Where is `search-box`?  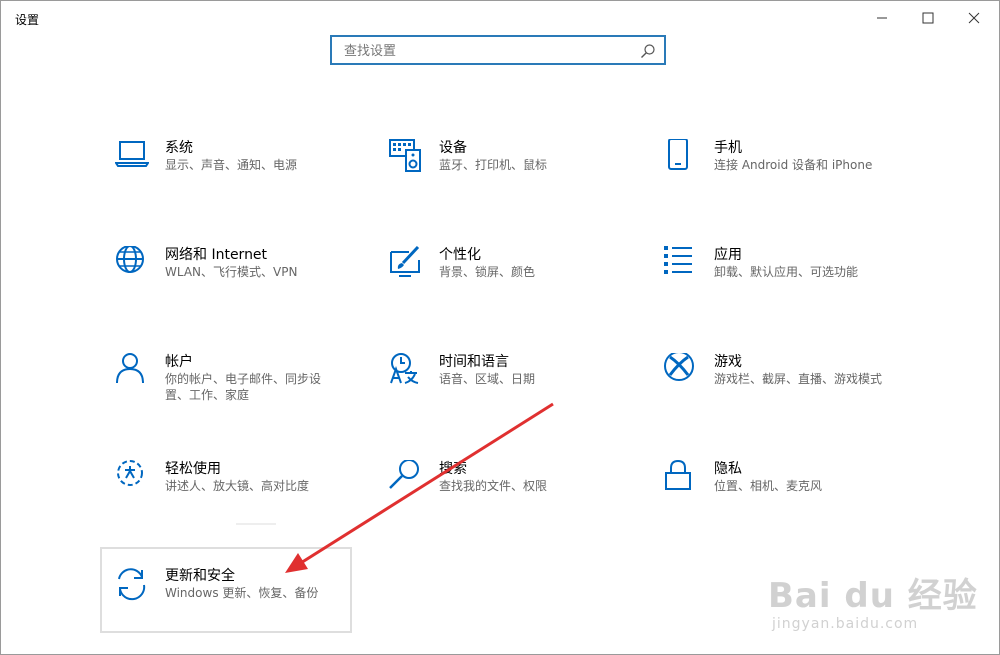 search-box is located at coordinates (498, 50).